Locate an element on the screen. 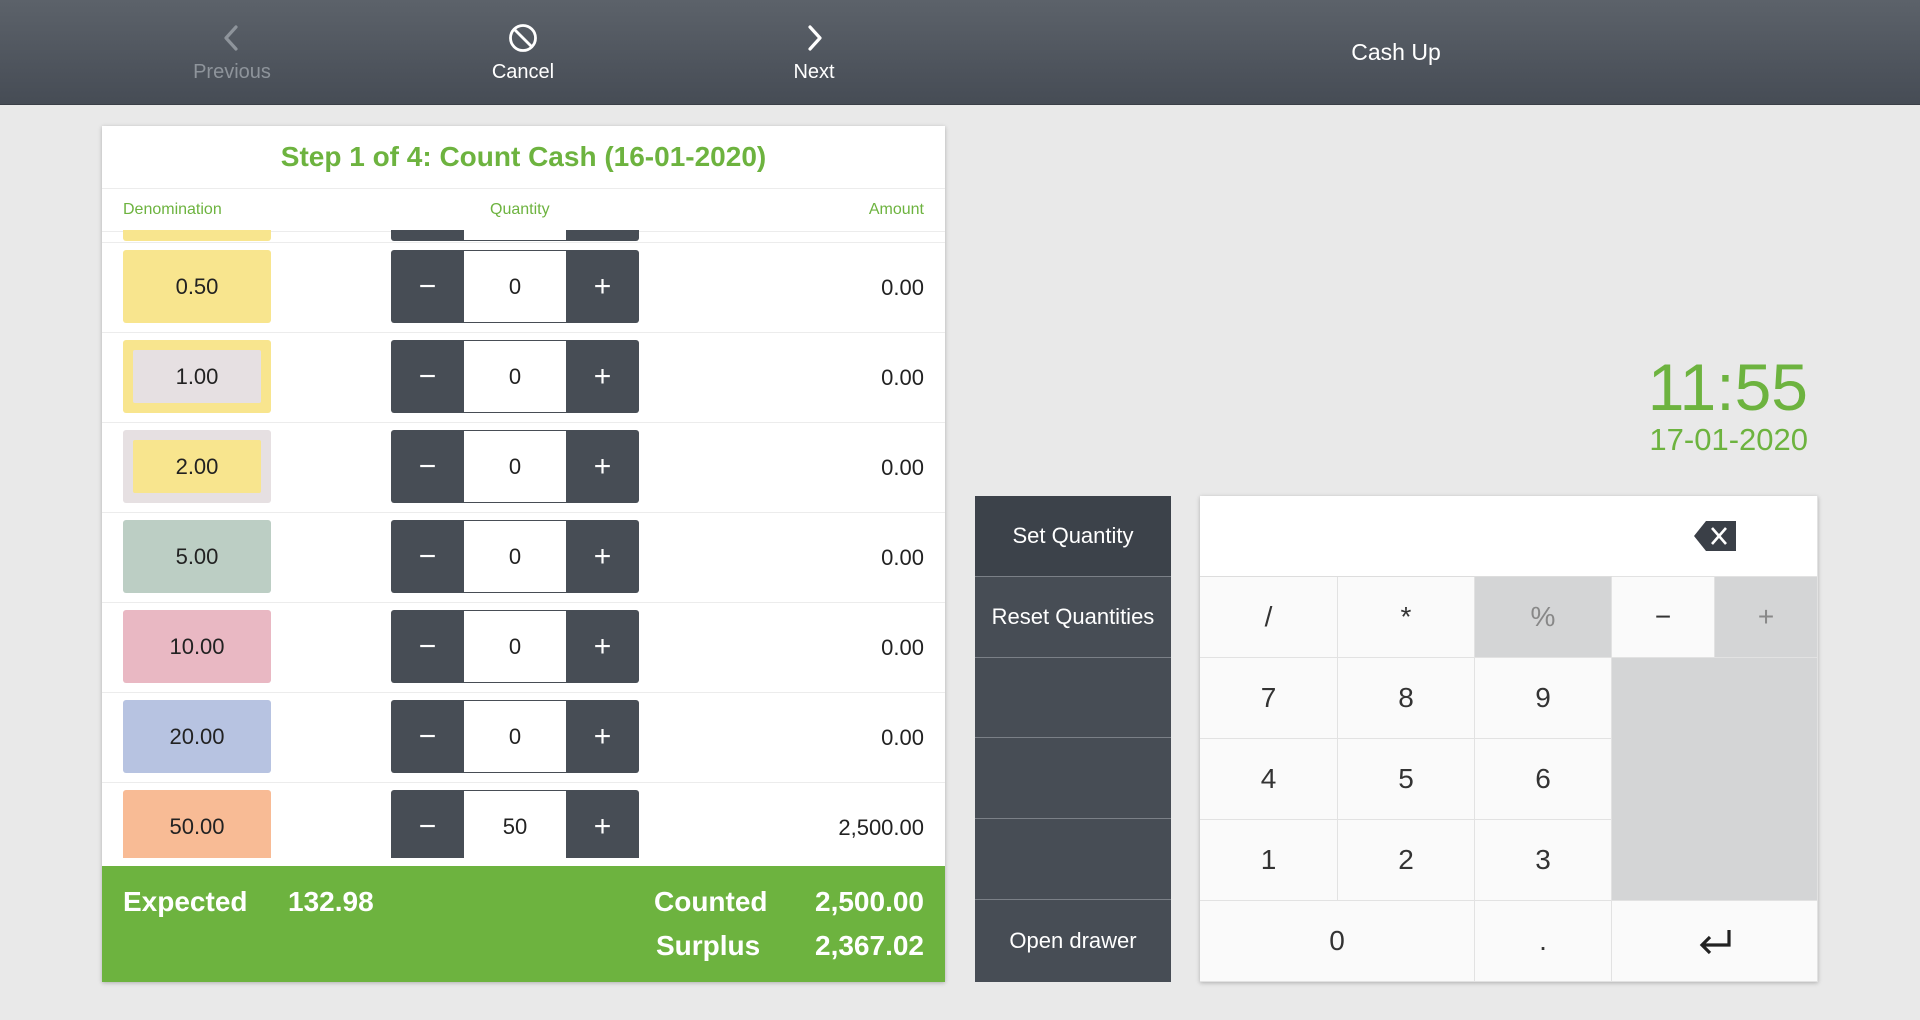 The width and height of the screenshot is (1920, 1020). backspace-key is located at coordinates (1715, 536).